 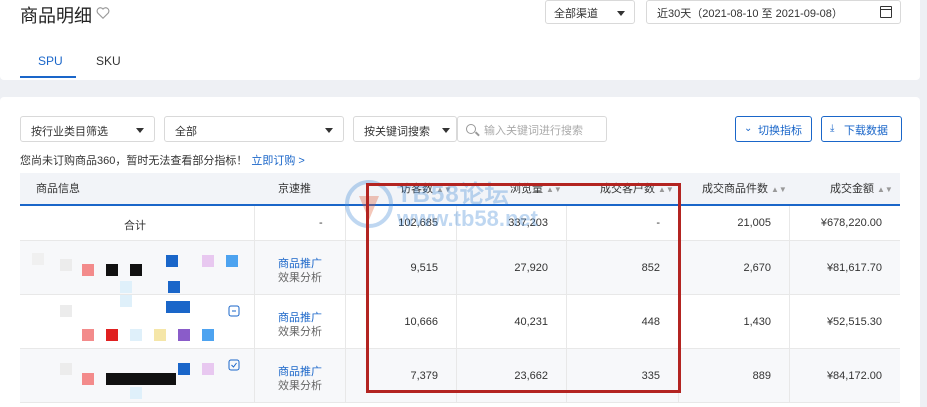 I want to click on keyword-mode-value: 按关键词搜索, so click(x=397, y=132).